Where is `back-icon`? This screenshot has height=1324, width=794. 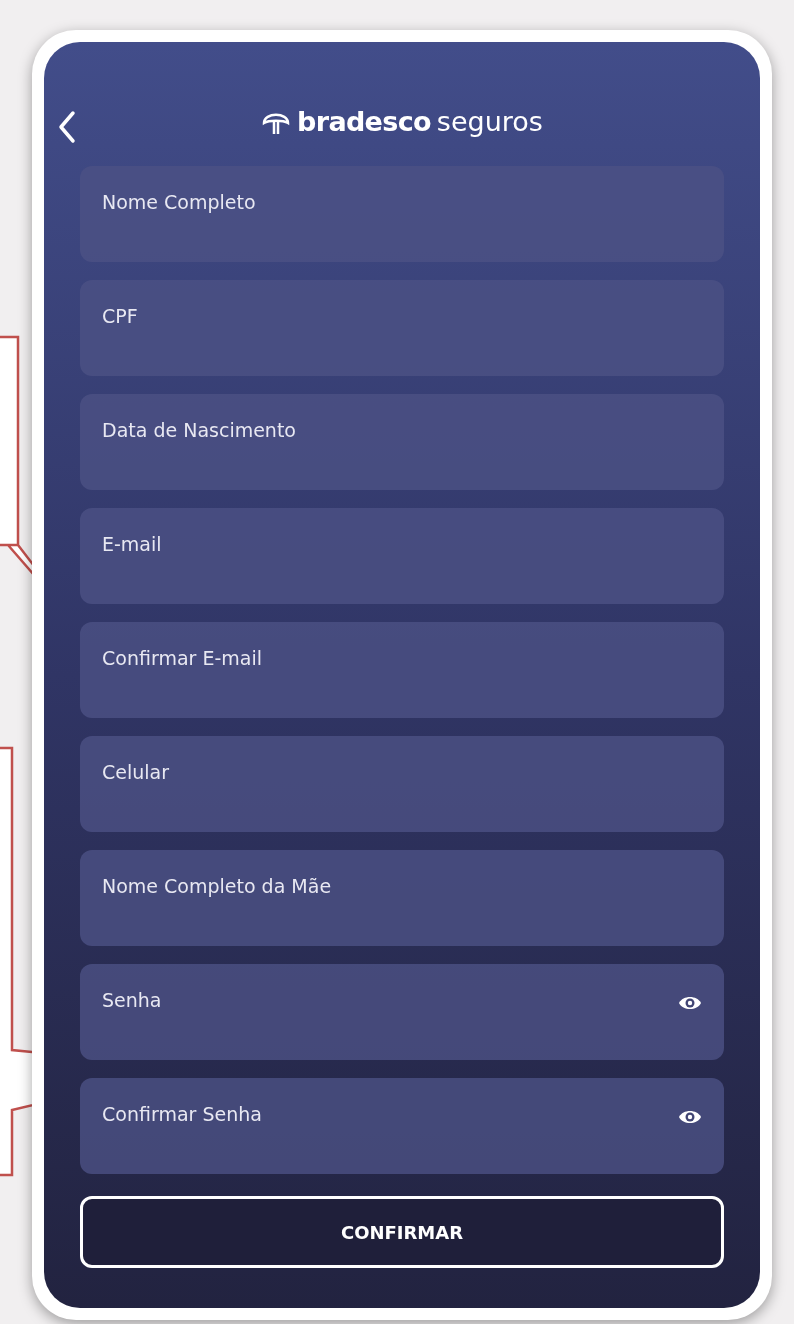 back-icon is located at coordinates (67, 127).